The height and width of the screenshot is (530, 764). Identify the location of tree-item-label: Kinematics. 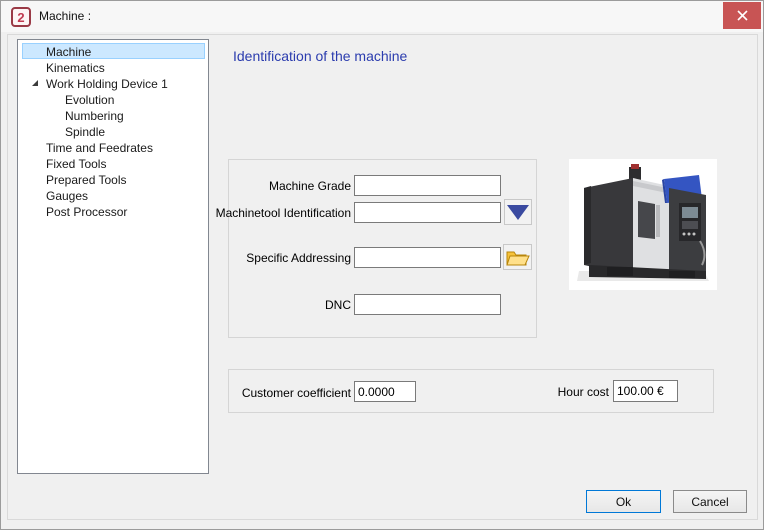
(75, 68).